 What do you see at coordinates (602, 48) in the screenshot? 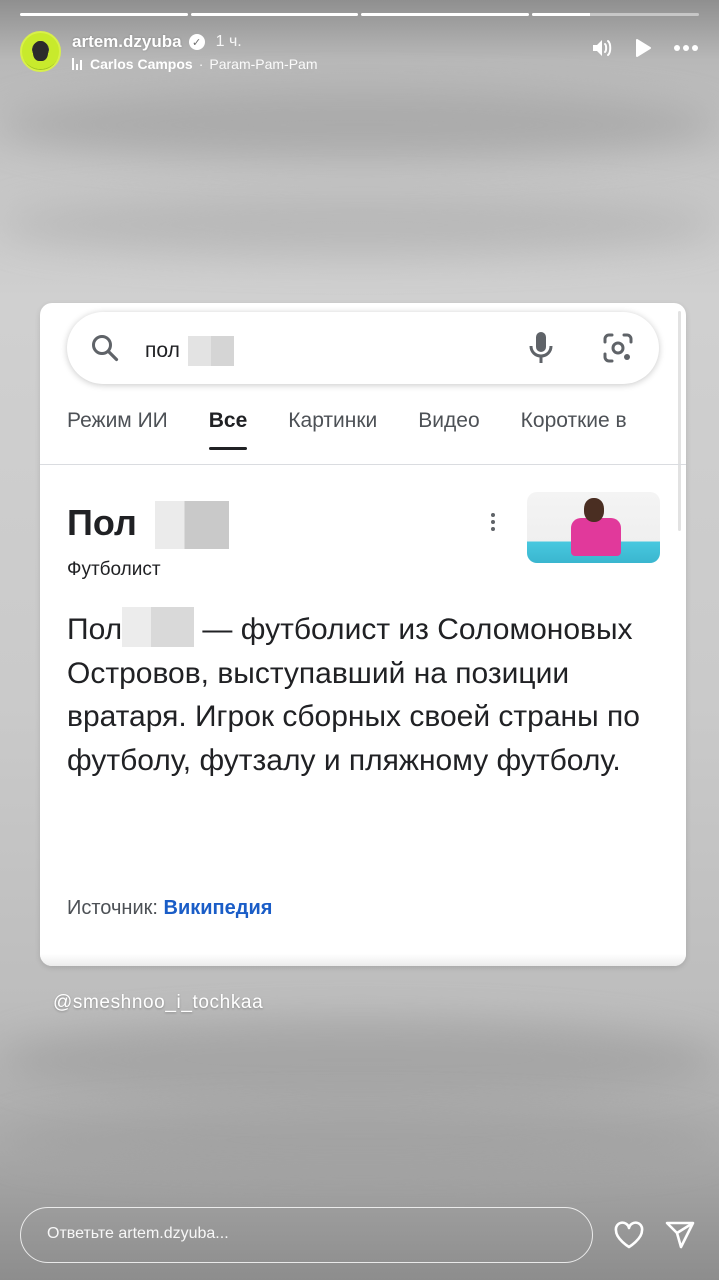
I see `sound-icon` at bounding box center [602, 48].